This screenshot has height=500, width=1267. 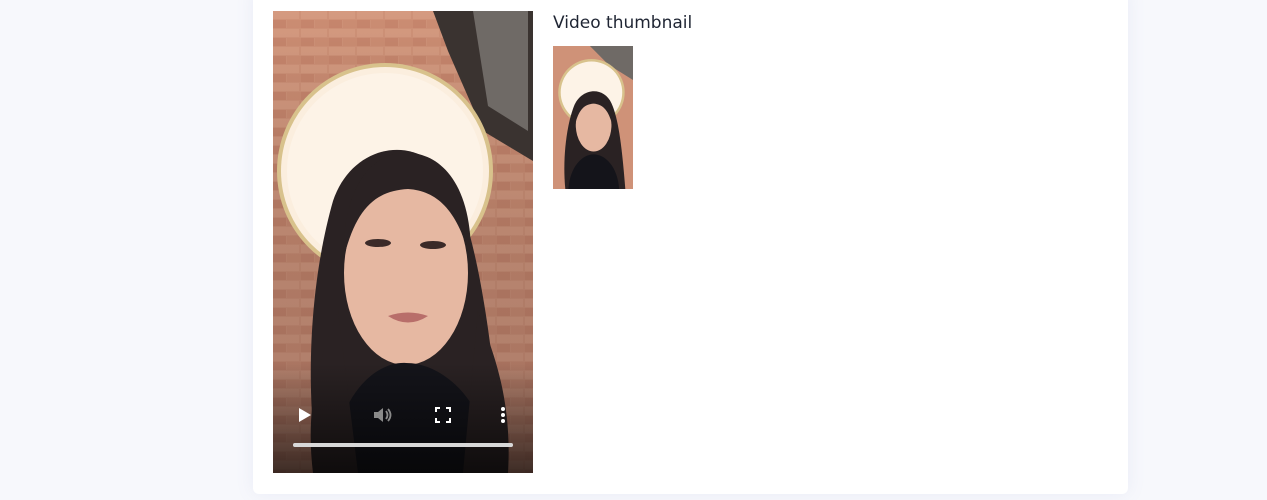 I want to click on more-options-button, so click(x=503, y=415).